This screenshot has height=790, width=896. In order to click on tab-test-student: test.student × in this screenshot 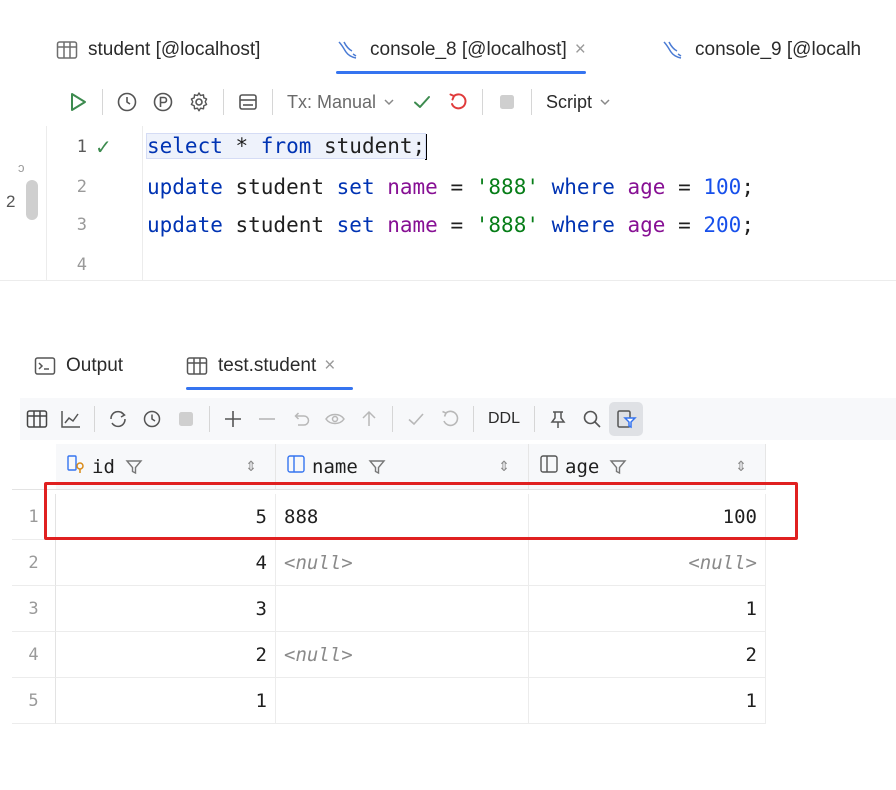, I will do `click(270, 366)`.